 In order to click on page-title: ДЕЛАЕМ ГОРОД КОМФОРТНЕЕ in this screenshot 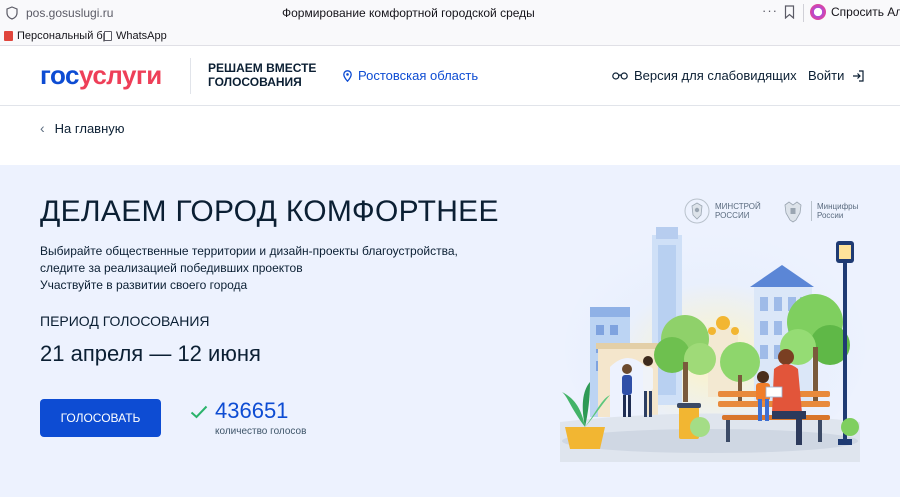, I will do `click(269, 211)`.